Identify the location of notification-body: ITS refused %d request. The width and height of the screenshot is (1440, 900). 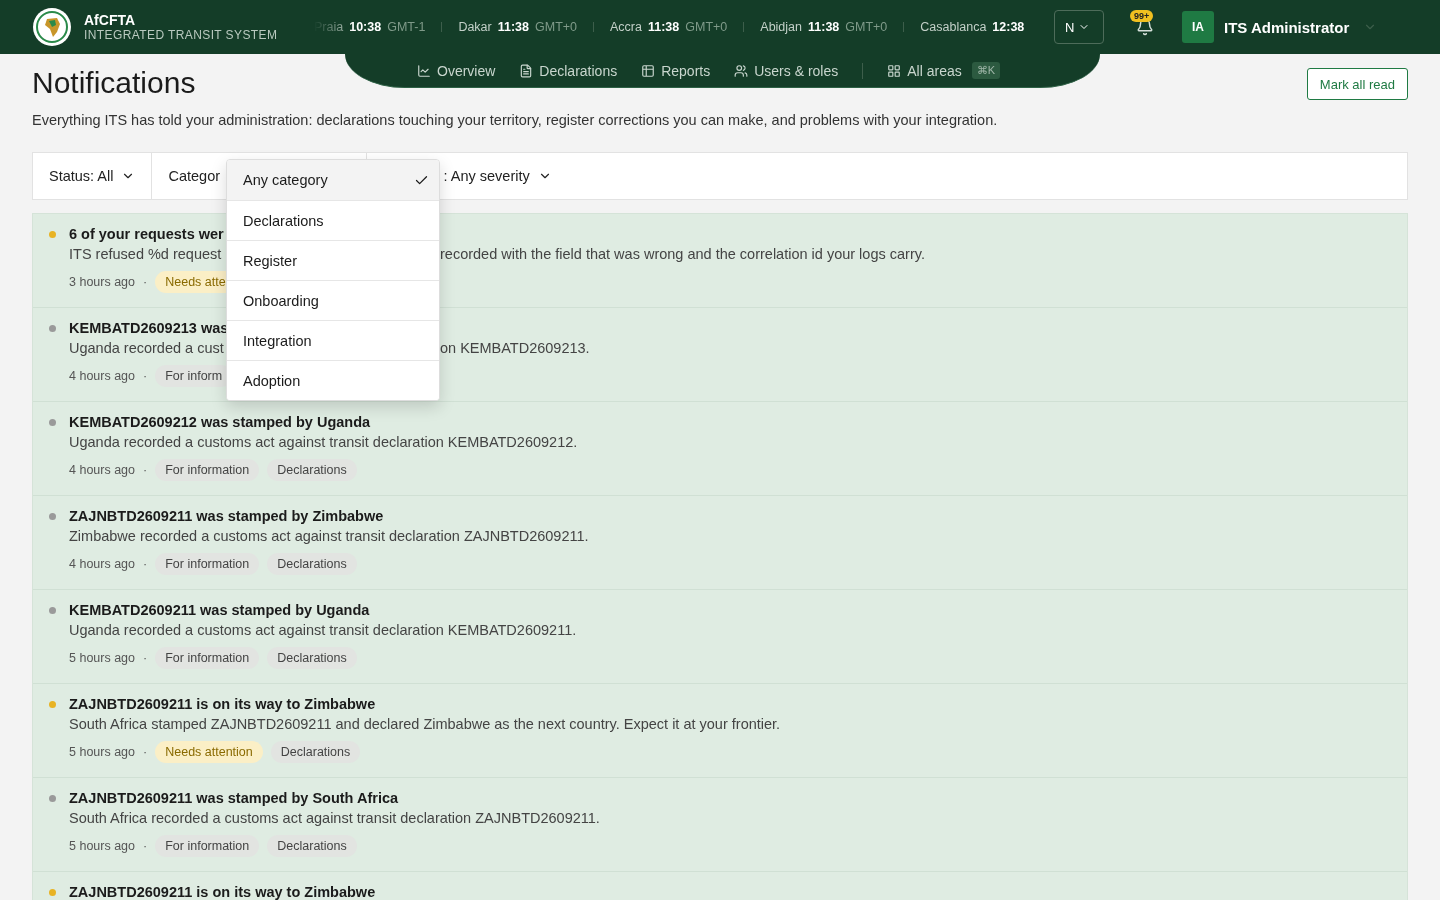
(145, 254).